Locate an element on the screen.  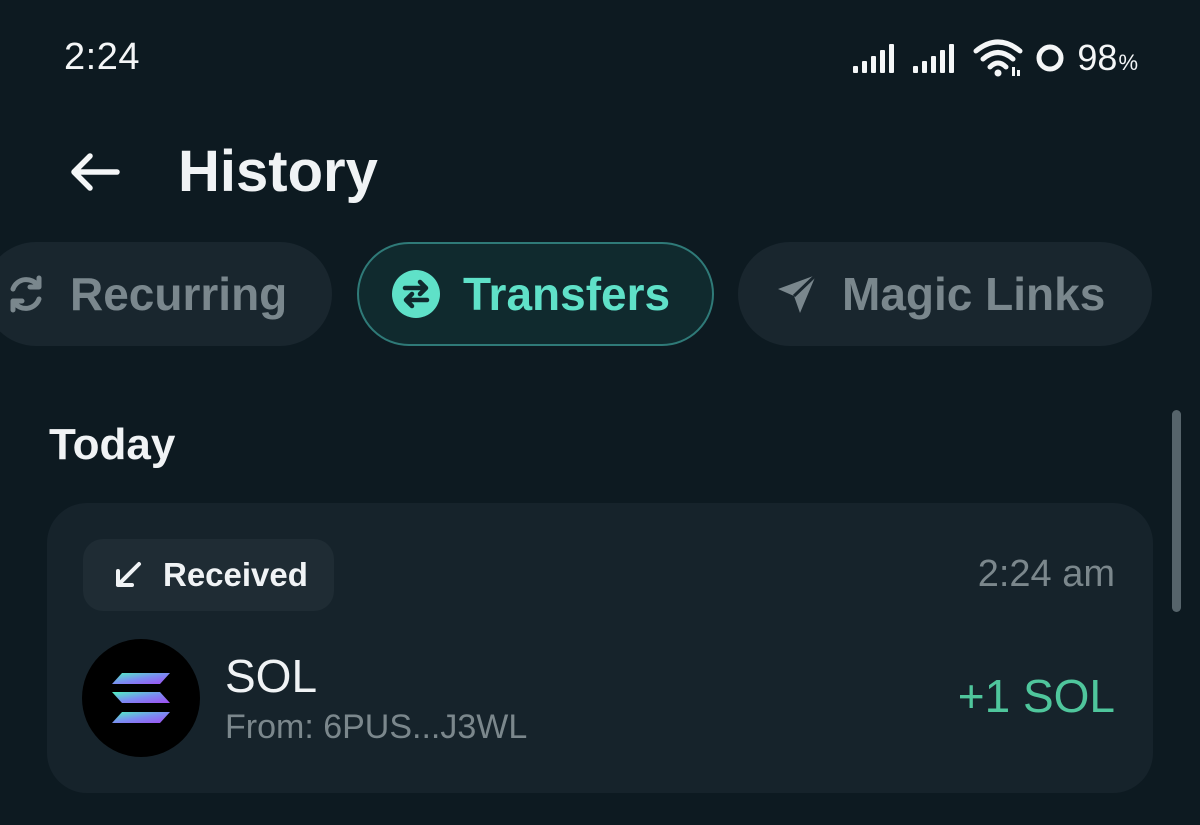
battery-value: 98 is located at coordinates (1097, 57).